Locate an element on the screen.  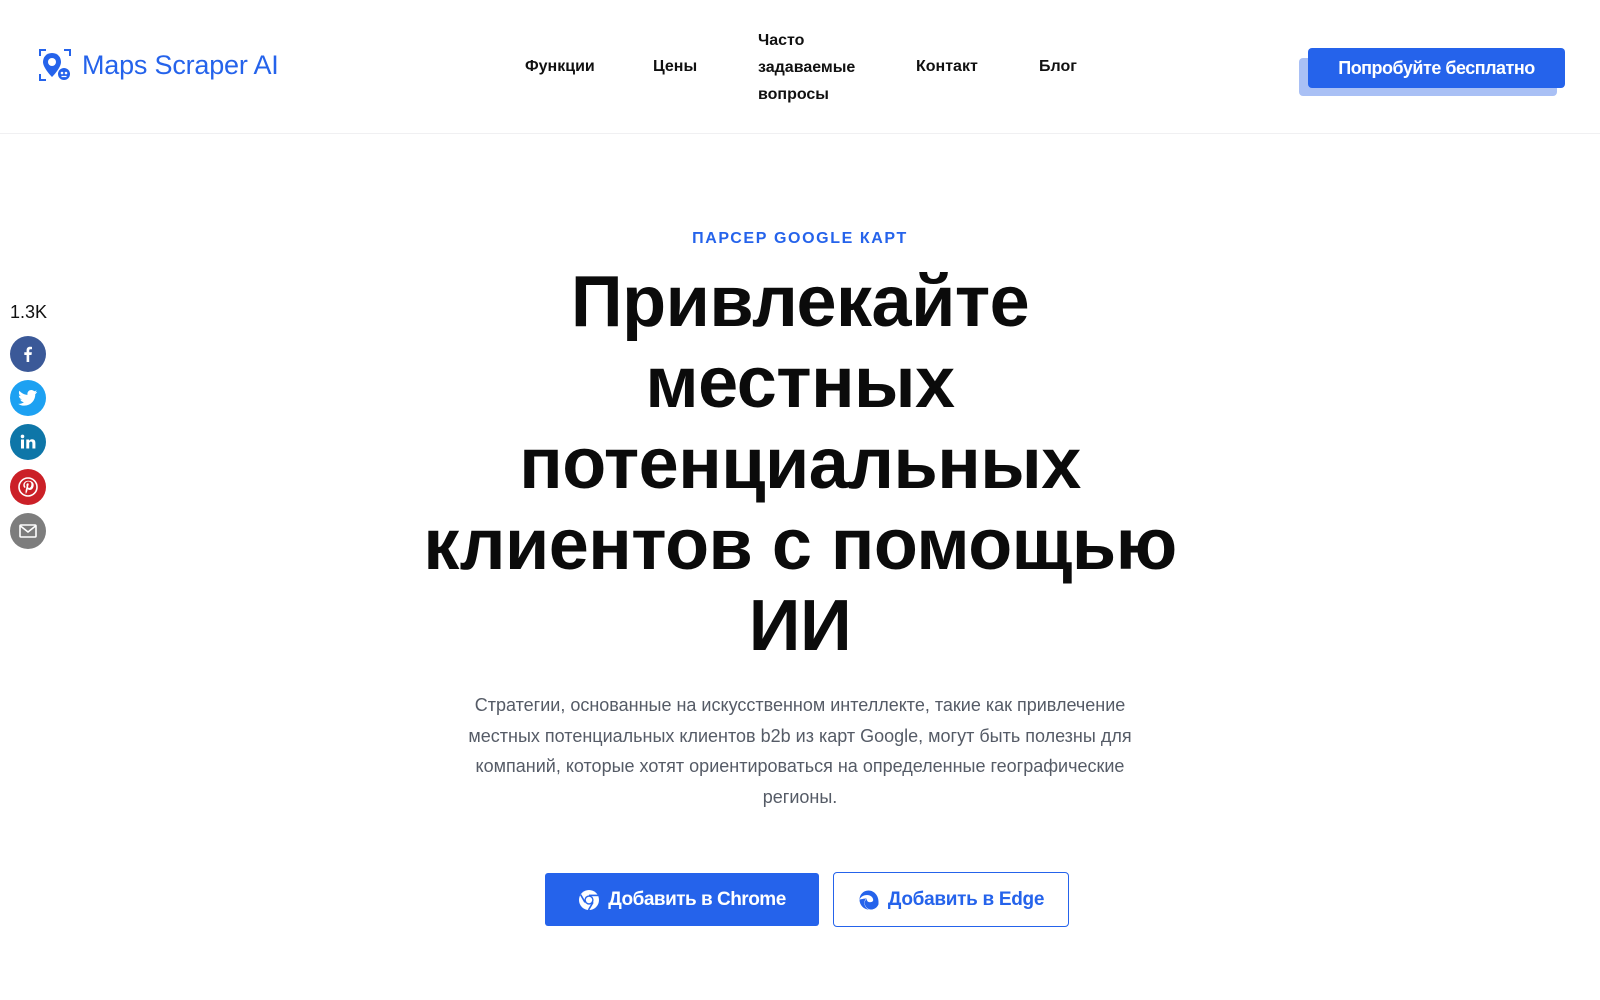
share-linkedin-button is located at coordinates (28, 442).